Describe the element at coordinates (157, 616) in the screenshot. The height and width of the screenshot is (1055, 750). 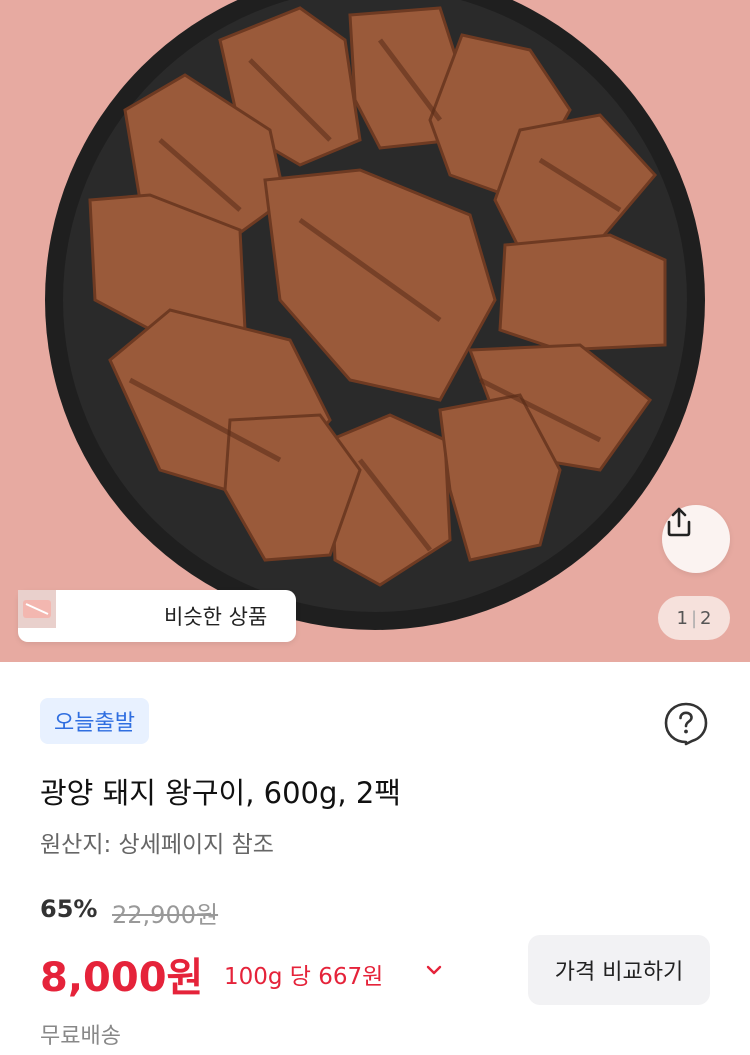
I see `similar-products-button: 비슷한 상품` at that location.